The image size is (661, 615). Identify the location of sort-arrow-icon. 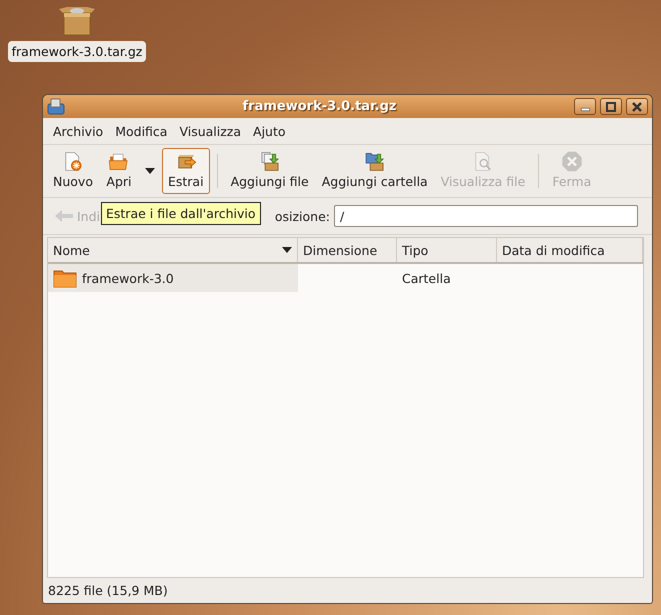
(287, 250).